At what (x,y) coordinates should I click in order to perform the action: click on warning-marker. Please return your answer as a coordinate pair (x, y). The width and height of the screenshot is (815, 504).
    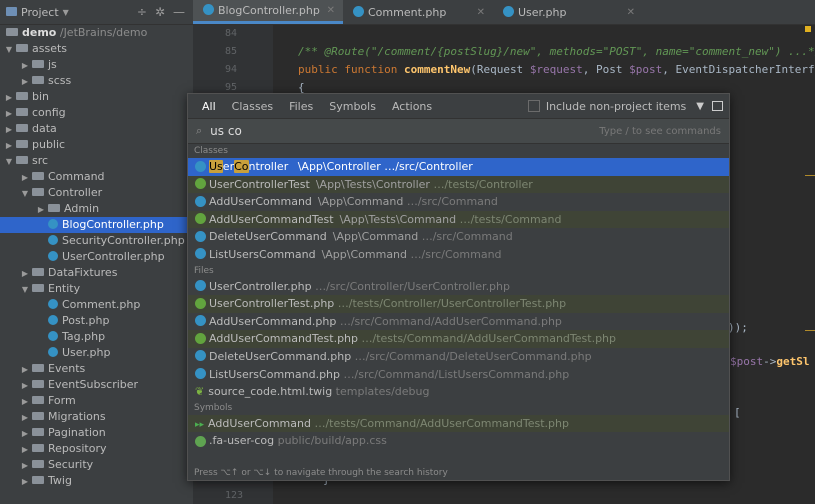
    Looking at the image, I should click on (808, 29).